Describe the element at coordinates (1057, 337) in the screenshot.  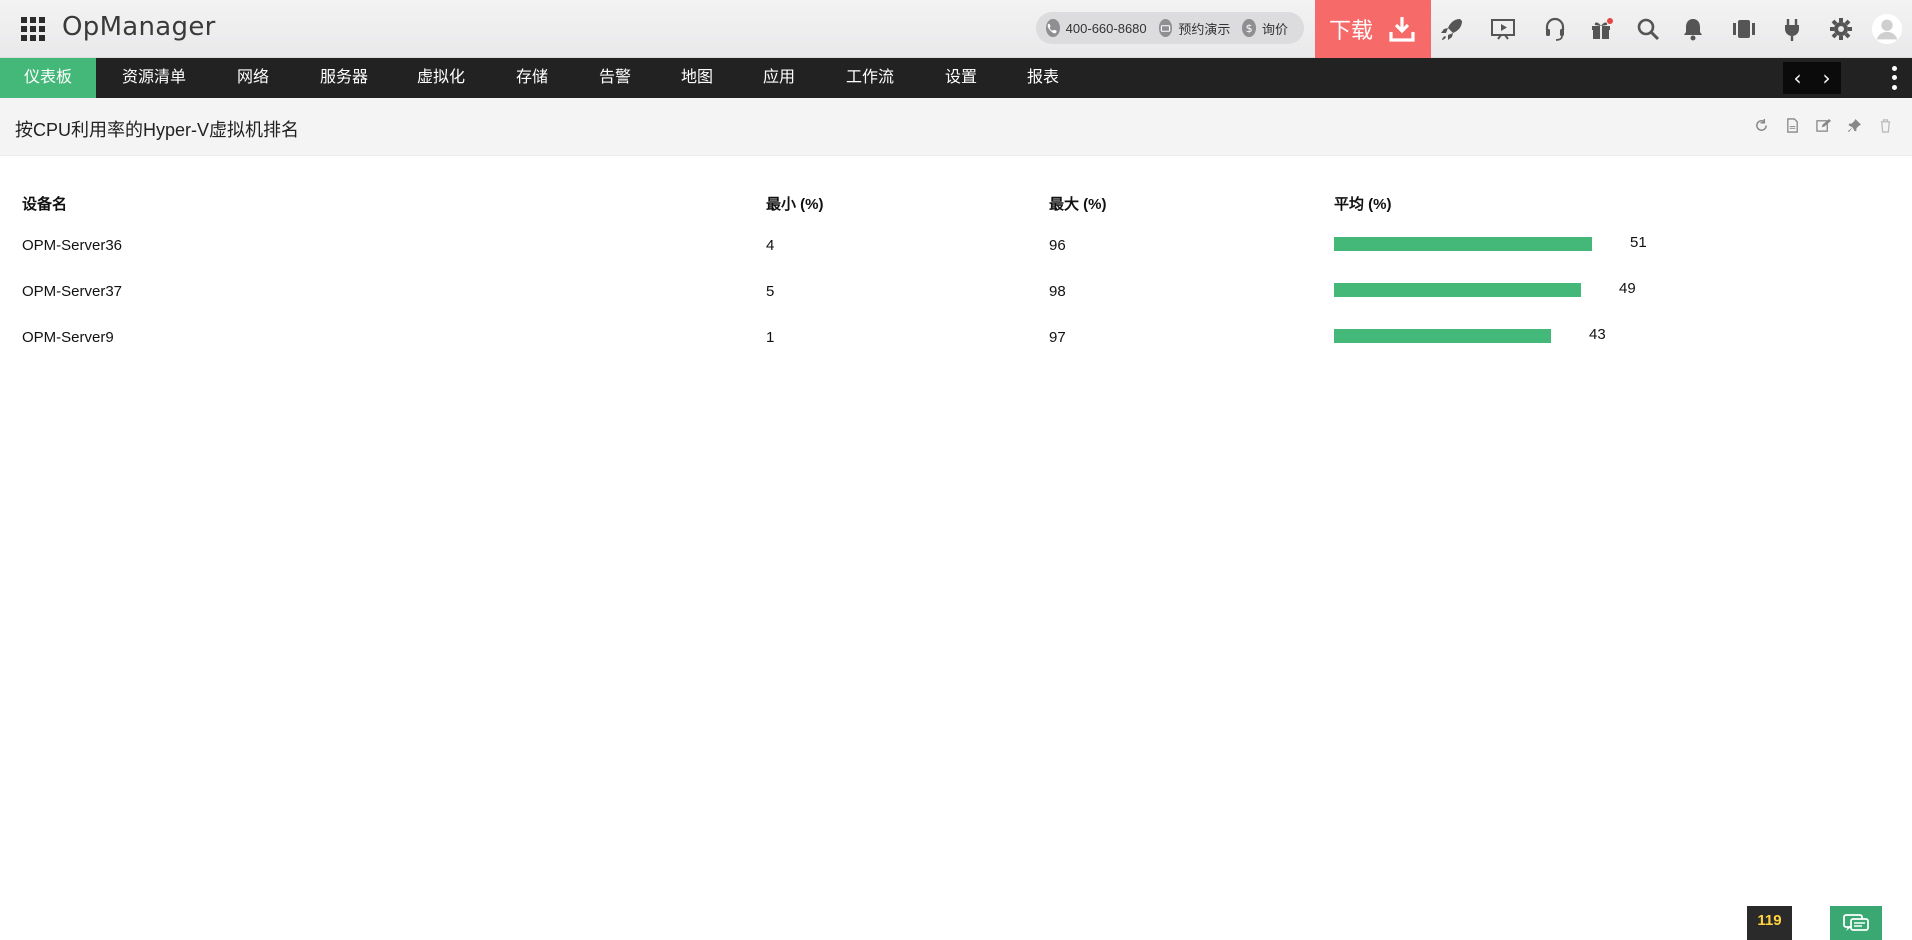
I see `table-cell-max: 97` at that location.